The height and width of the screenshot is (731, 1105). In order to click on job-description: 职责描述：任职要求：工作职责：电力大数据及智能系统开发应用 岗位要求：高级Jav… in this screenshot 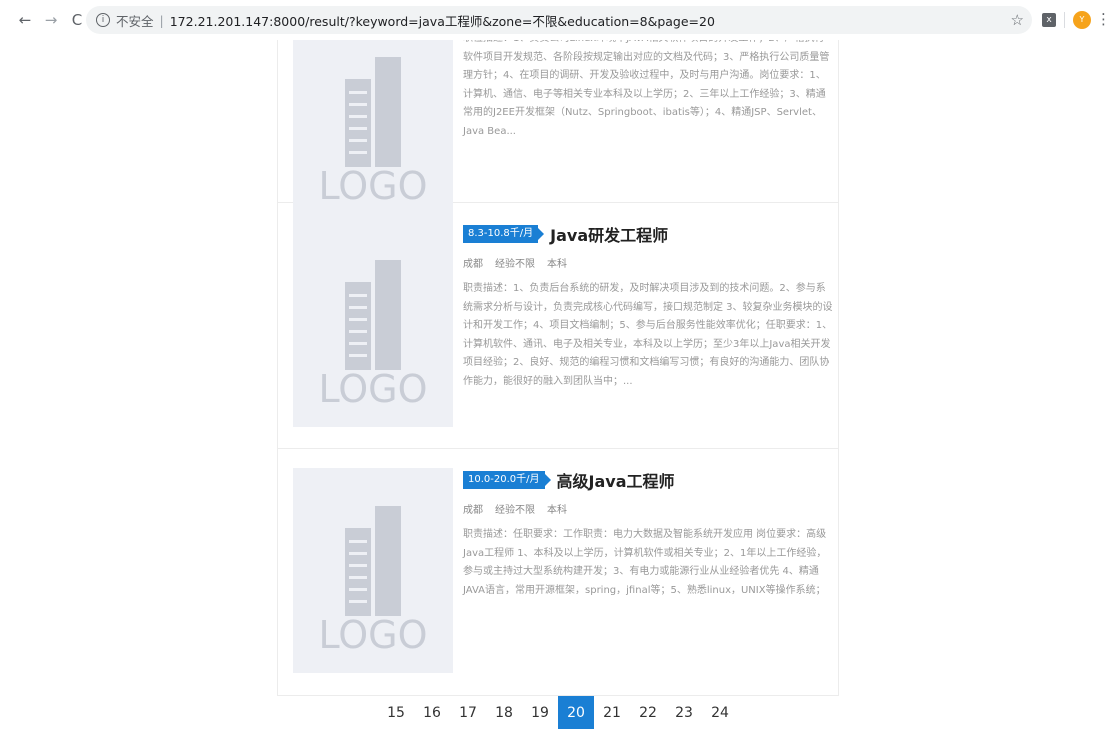, I will do `click(645, 562)`.